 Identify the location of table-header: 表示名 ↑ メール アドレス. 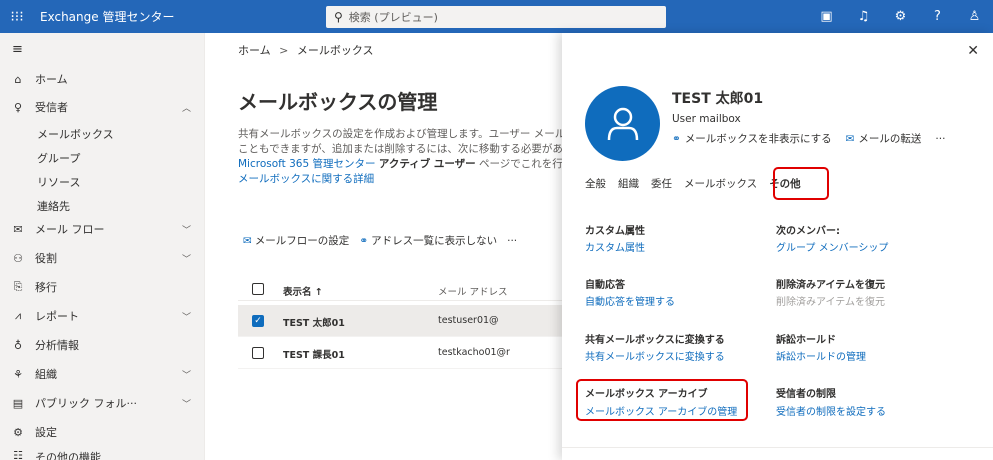
(400, 289).